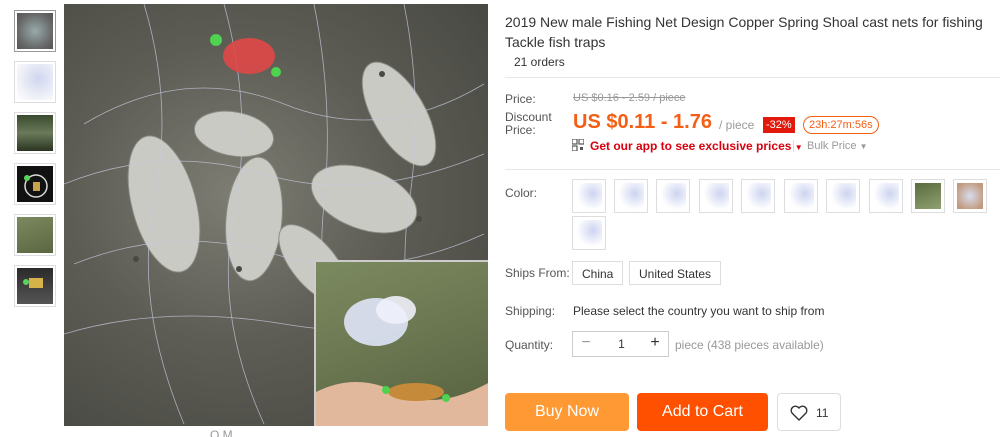  I want to click on bulk-price-dropdown: Bulk Price ▼, so click(837, 146).